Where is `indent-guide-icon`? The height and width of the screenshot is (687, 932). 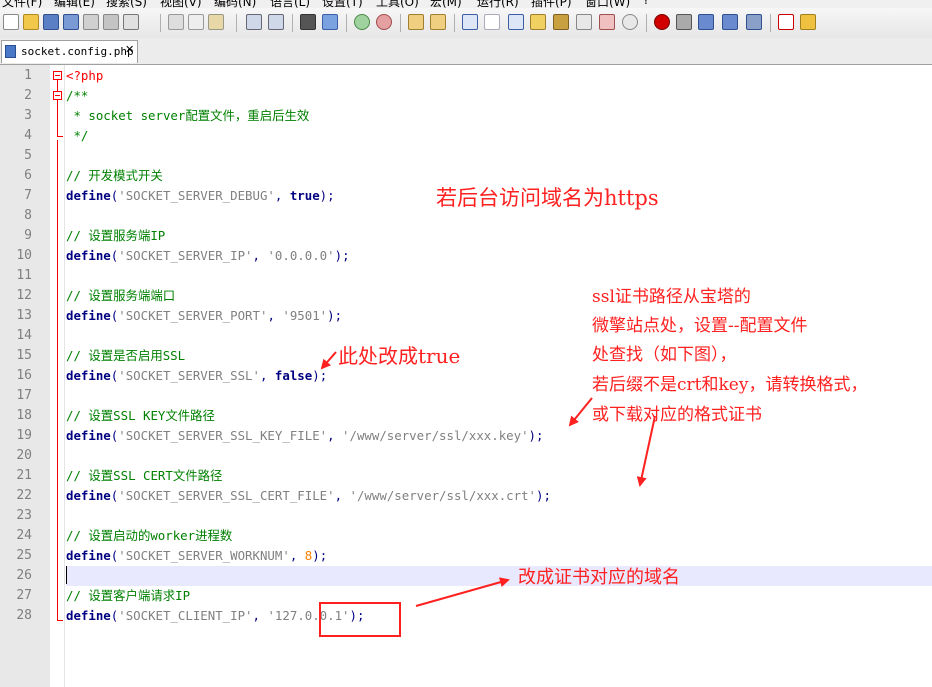 indent-guide-icon is located at coordinates (516, 22).